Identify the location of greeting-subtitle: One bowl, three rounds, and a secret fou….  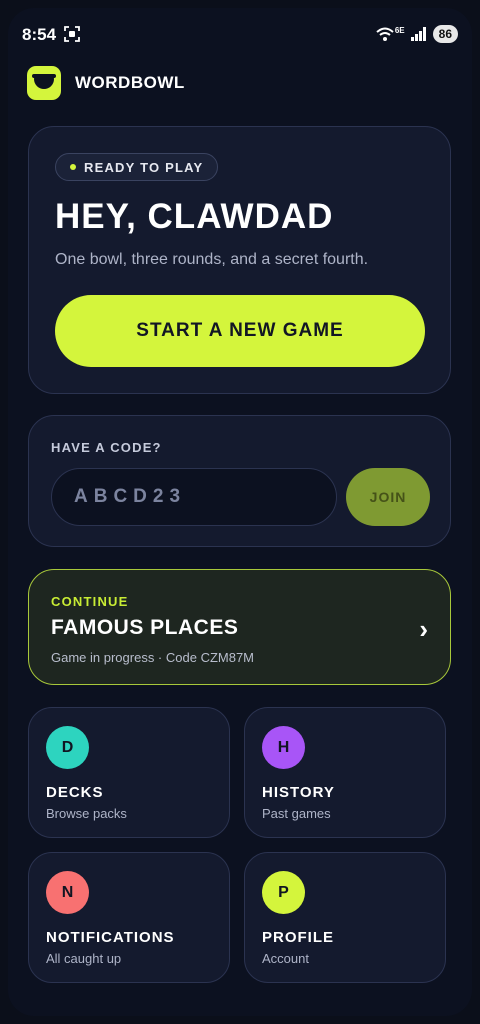
(212, 259).